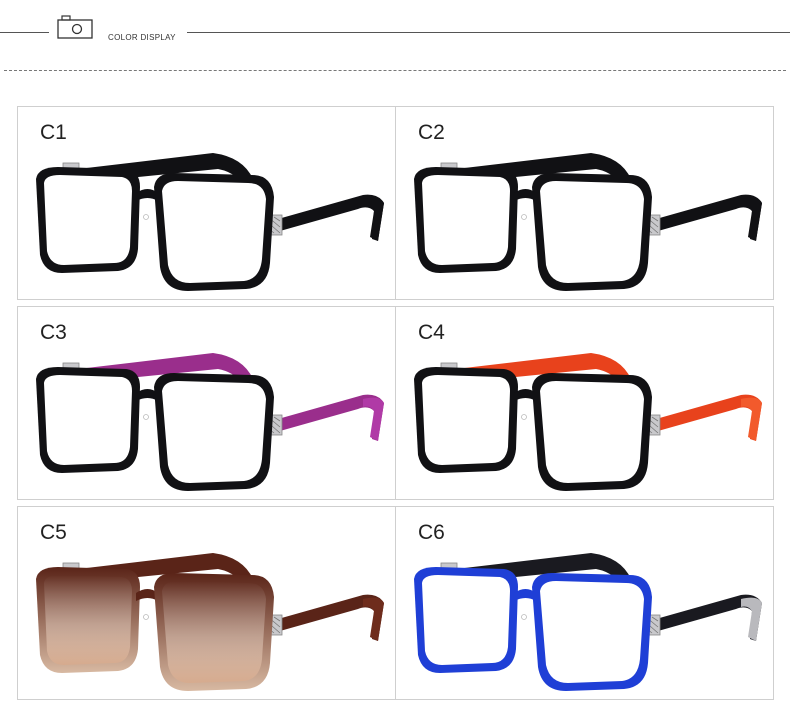 The height and width of the screenshot is (707, 790). I want to click on section-header: COLOR DISPLAY, so click(395, 37).